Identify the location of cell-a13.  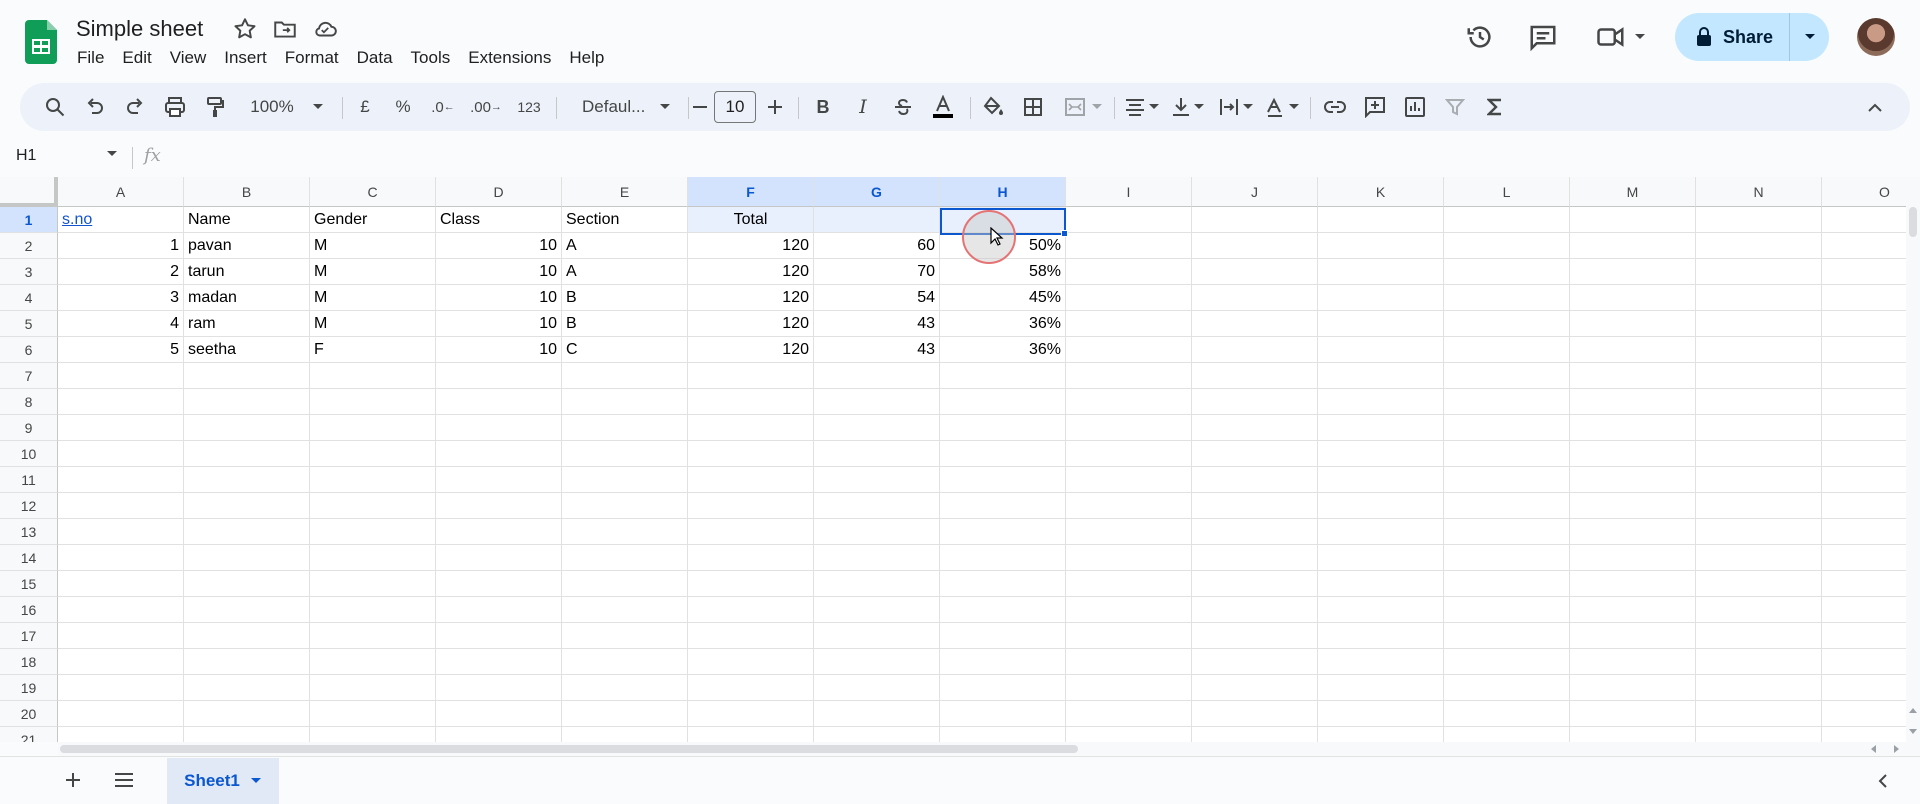
(121, 532).